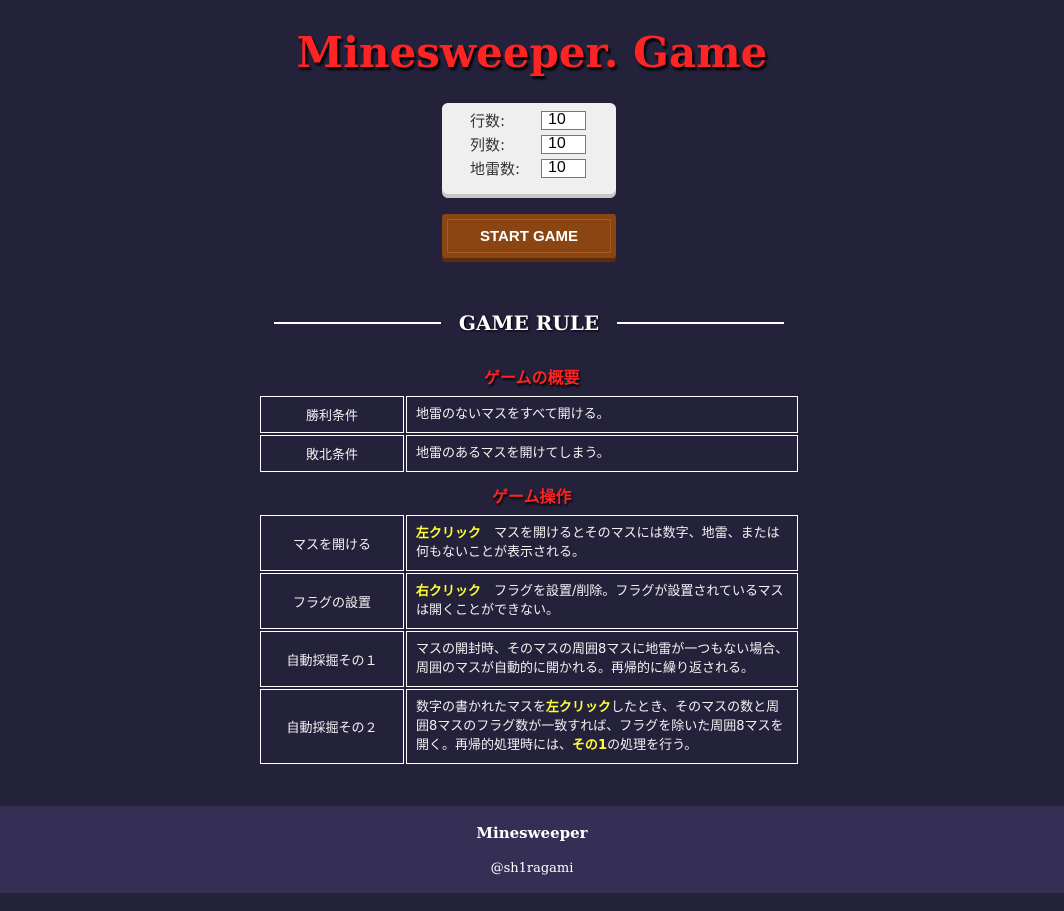  I want to click on rows-input, so click(563, 120).